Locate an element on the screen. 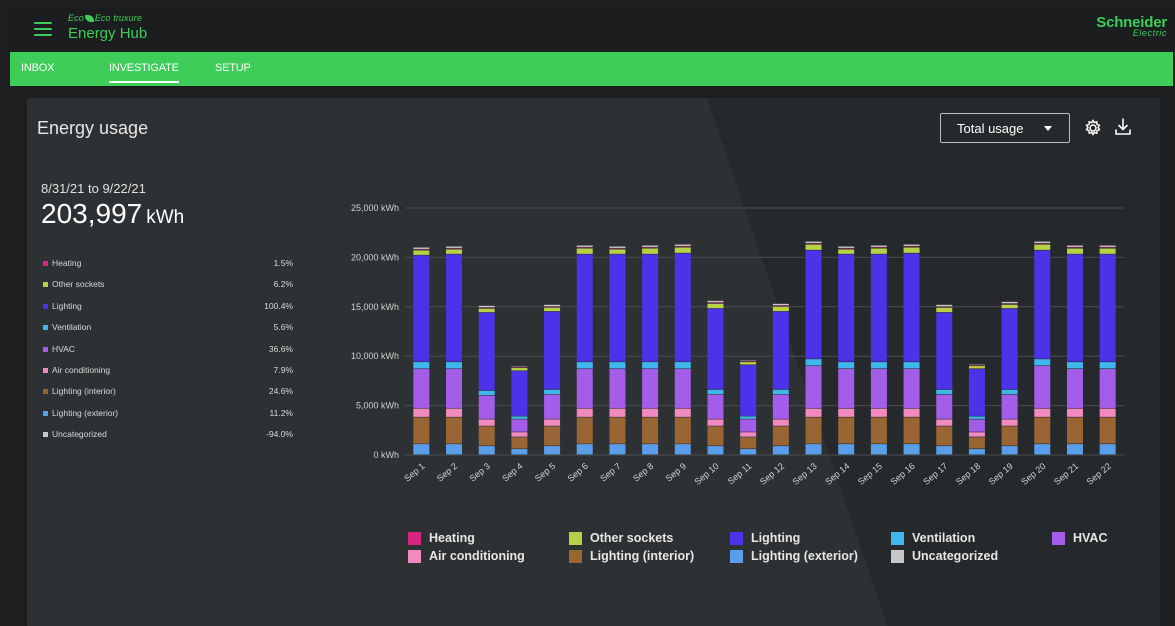 The height and width of the screenshot is (626, 1175). x-tick-label: Sep 3 is located at coordinates (480, 472).